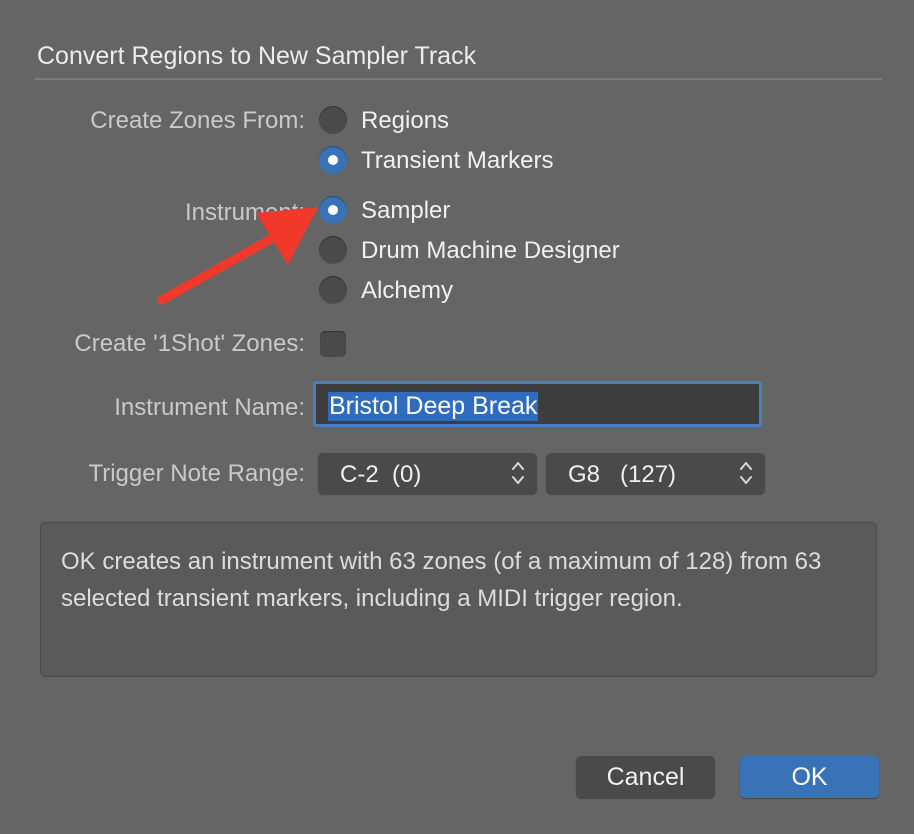 The image size is (914, 834). What do you see at coordinates (809, 777) in the screenshot?
I see `ok-button: OK` at bounding box center [809, 777].